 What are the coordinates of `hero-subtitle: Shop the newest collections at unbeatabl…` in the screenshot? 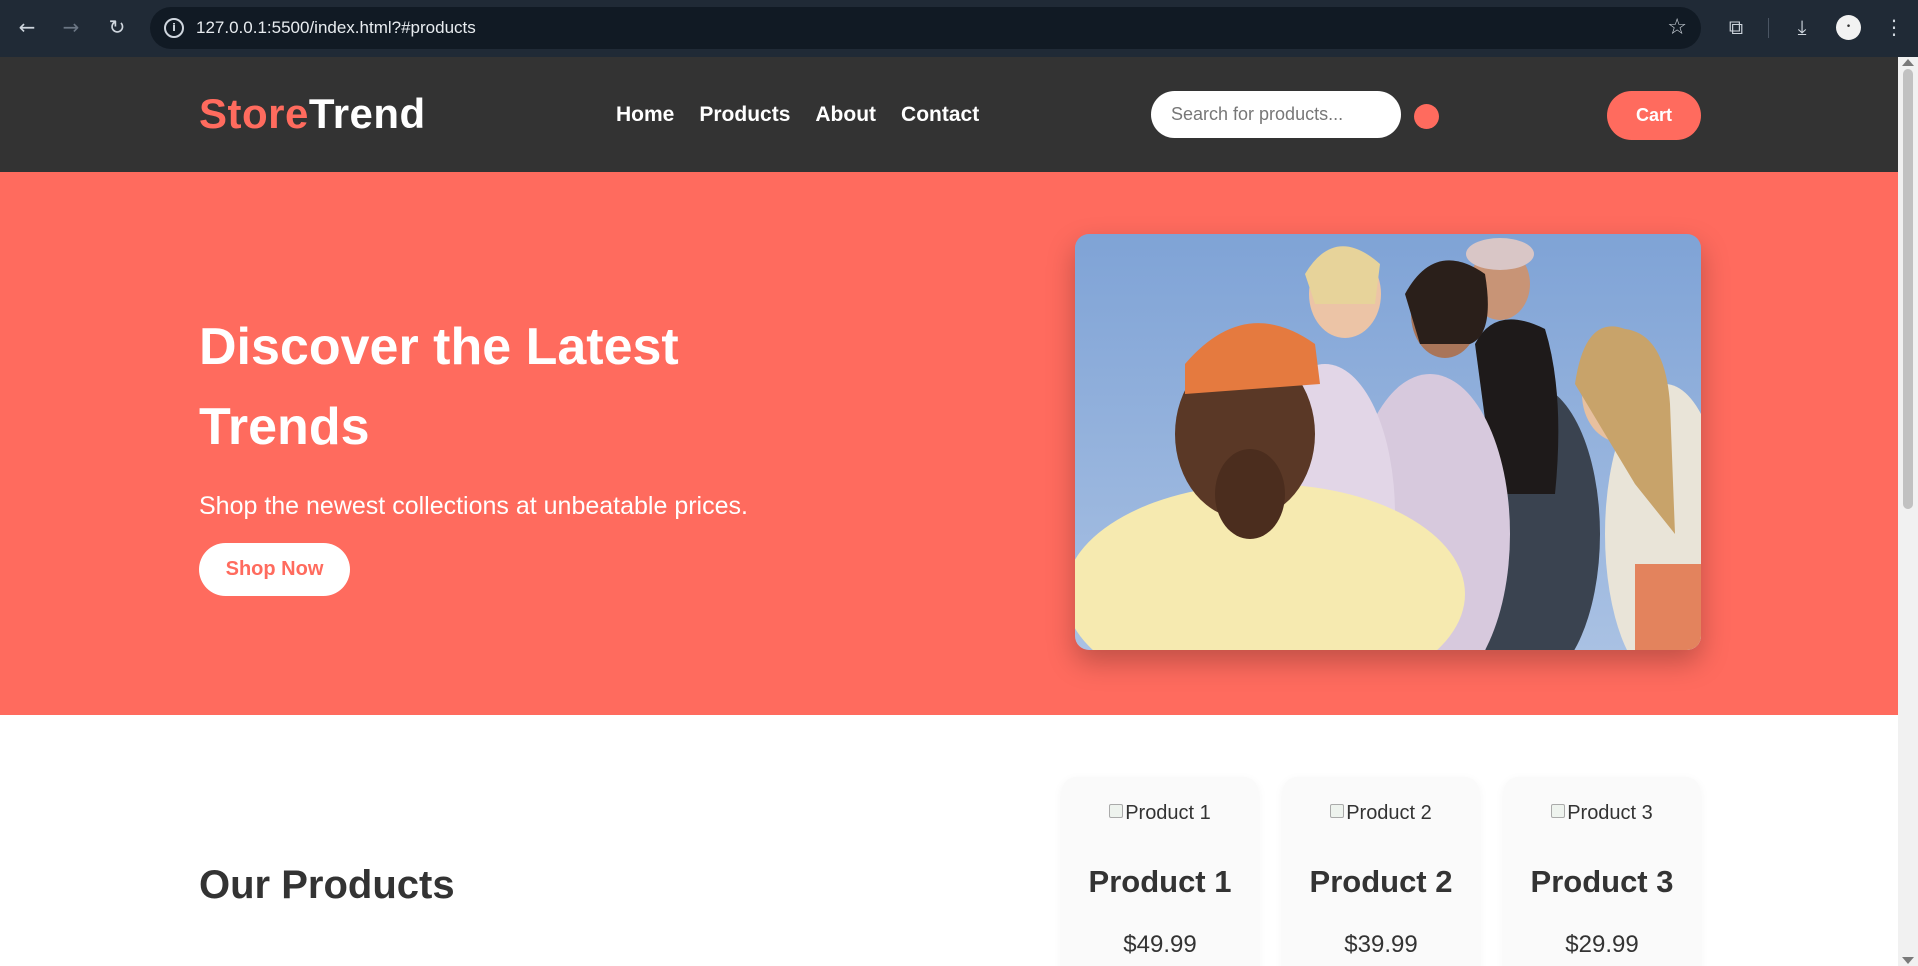 It's located at (473, 506).